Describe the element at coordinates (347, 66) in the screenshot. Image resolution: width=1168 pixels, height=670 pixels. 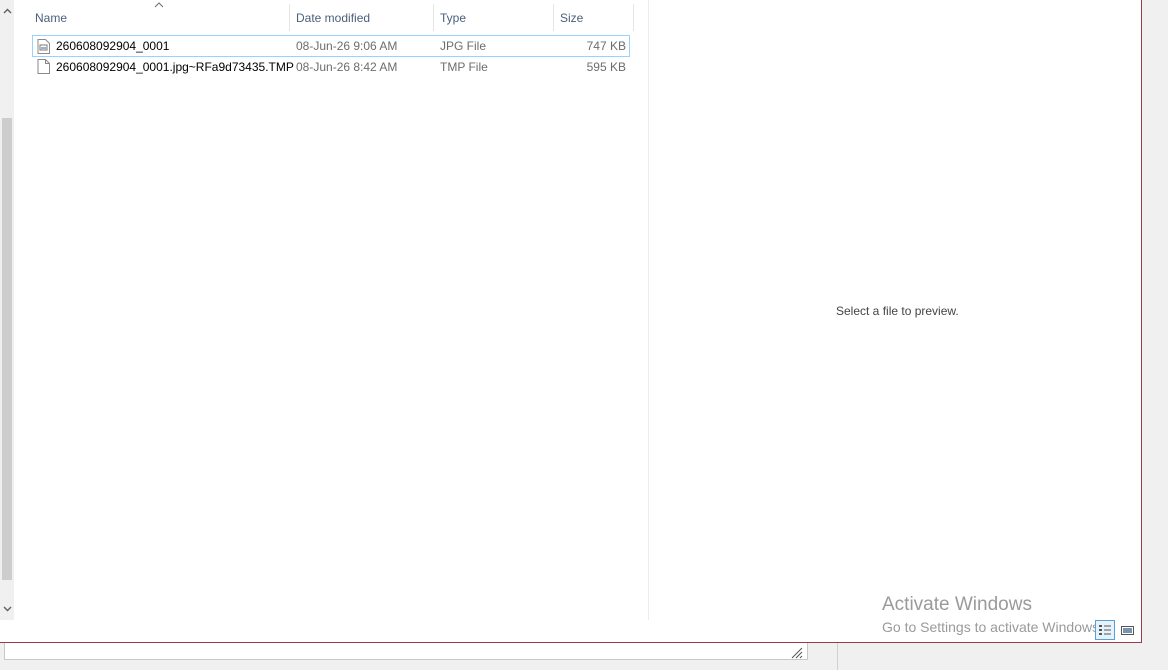
I see `file-date-modified: 08-Jun-26 8:42 AM` at that location.